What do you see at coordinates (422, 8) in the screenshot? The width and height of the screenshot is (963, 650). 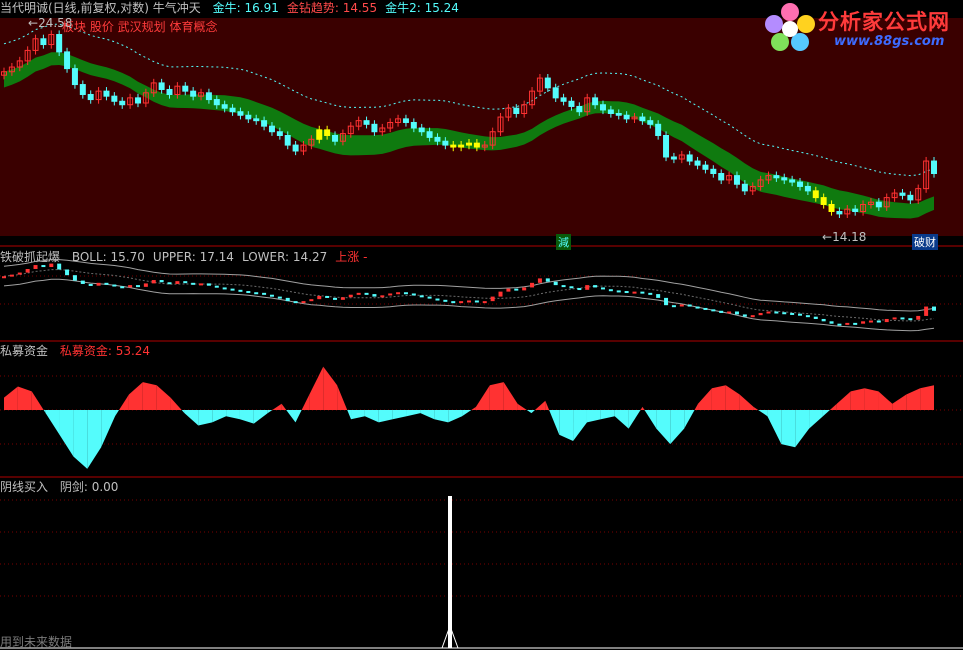 I see `panel1-legend-item: 金牛2: 15.24` at bounding box center [422, 8].